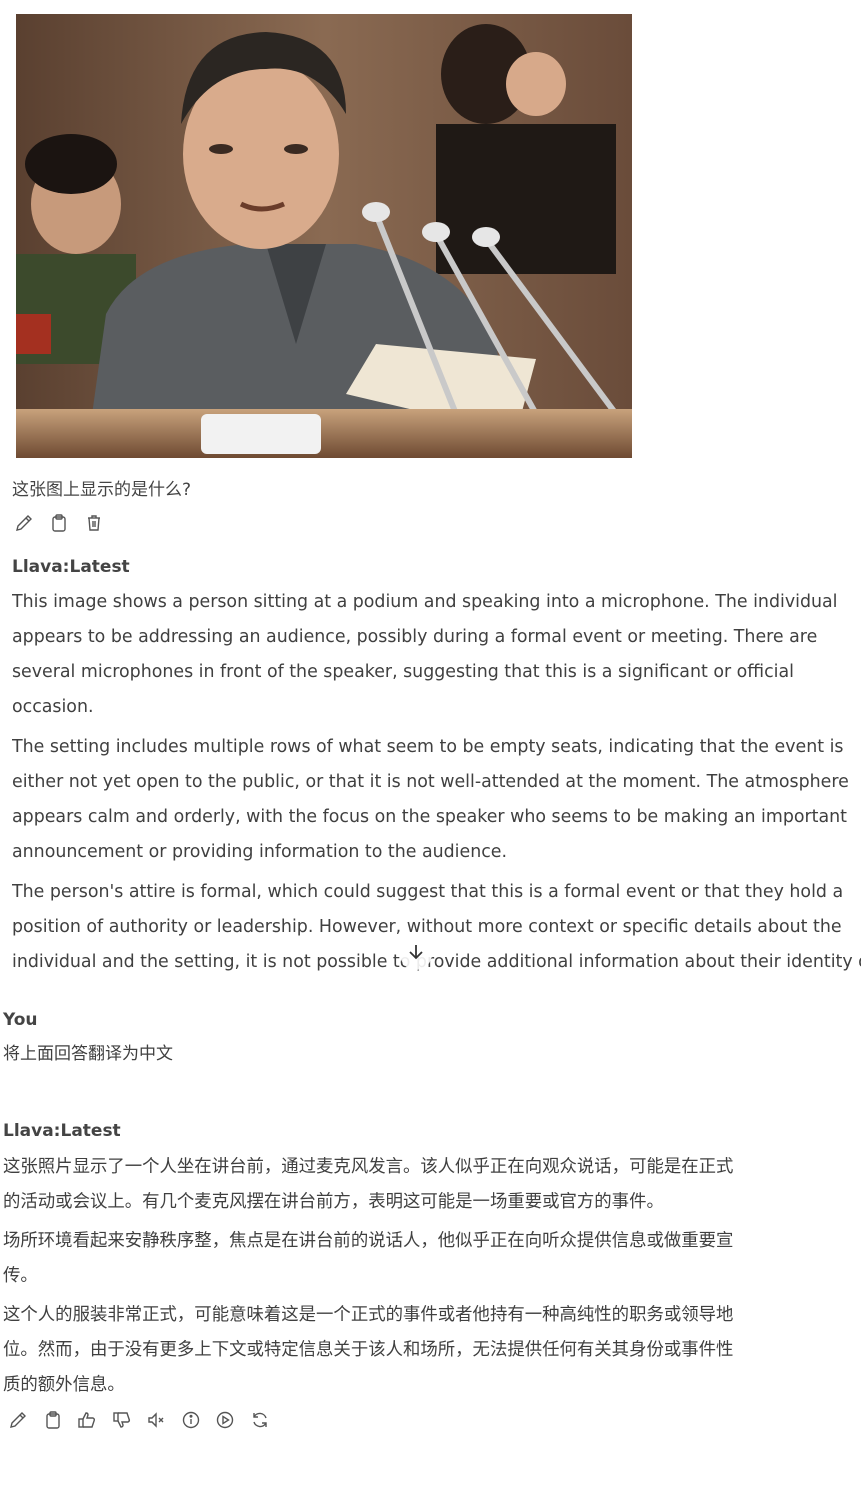 The image size is (861, 1486). I want to click on thumbs-down-icon, so click(122, 1420).